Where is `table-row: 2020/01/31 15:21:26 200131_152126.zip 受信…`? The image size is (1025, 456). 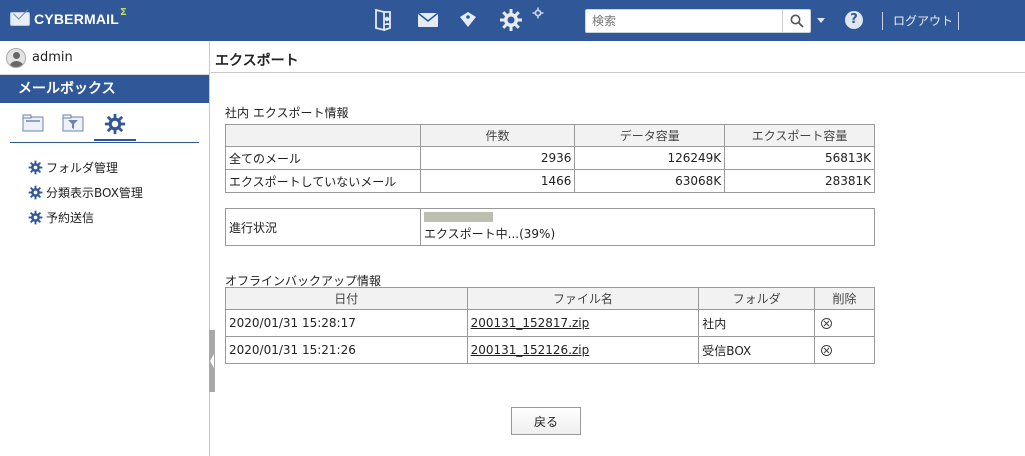
table-row: 2020/01/31 15:21:26 200131_152126.zip 受信… is located at coordinates (550, 350).